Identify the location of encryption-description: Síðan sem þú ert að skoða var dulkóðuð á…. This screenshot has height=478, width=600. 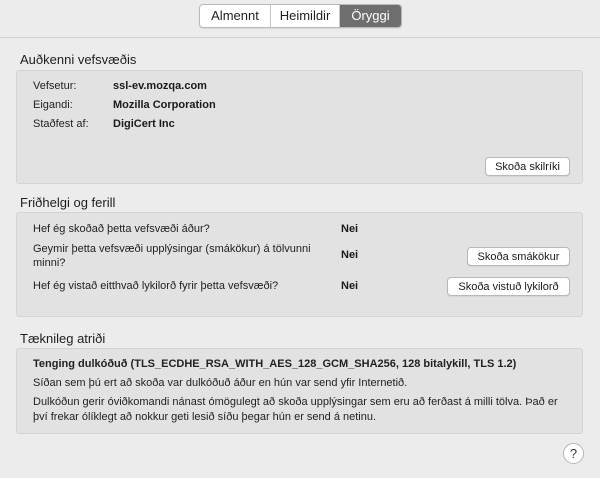
(220, 383).